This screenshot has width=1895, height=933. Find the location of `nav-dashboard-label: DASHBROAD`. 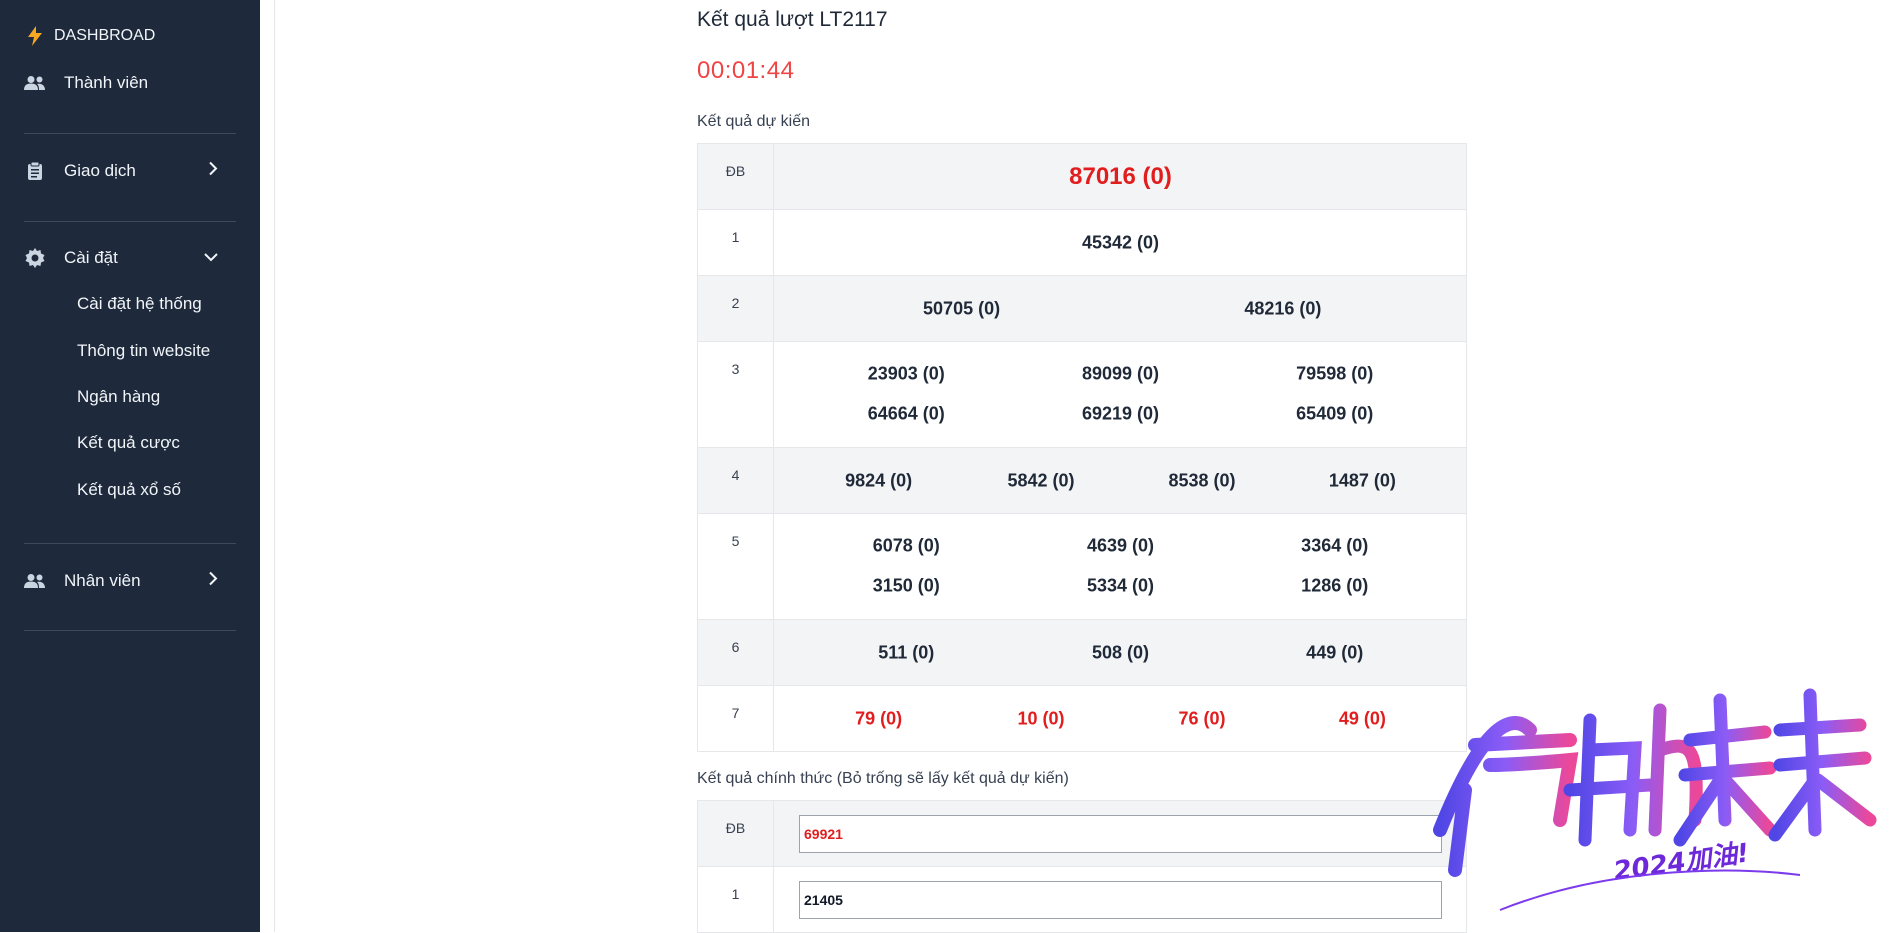

nav-dashboard-label: DASHBROAD is located at coordinates (105, 35).